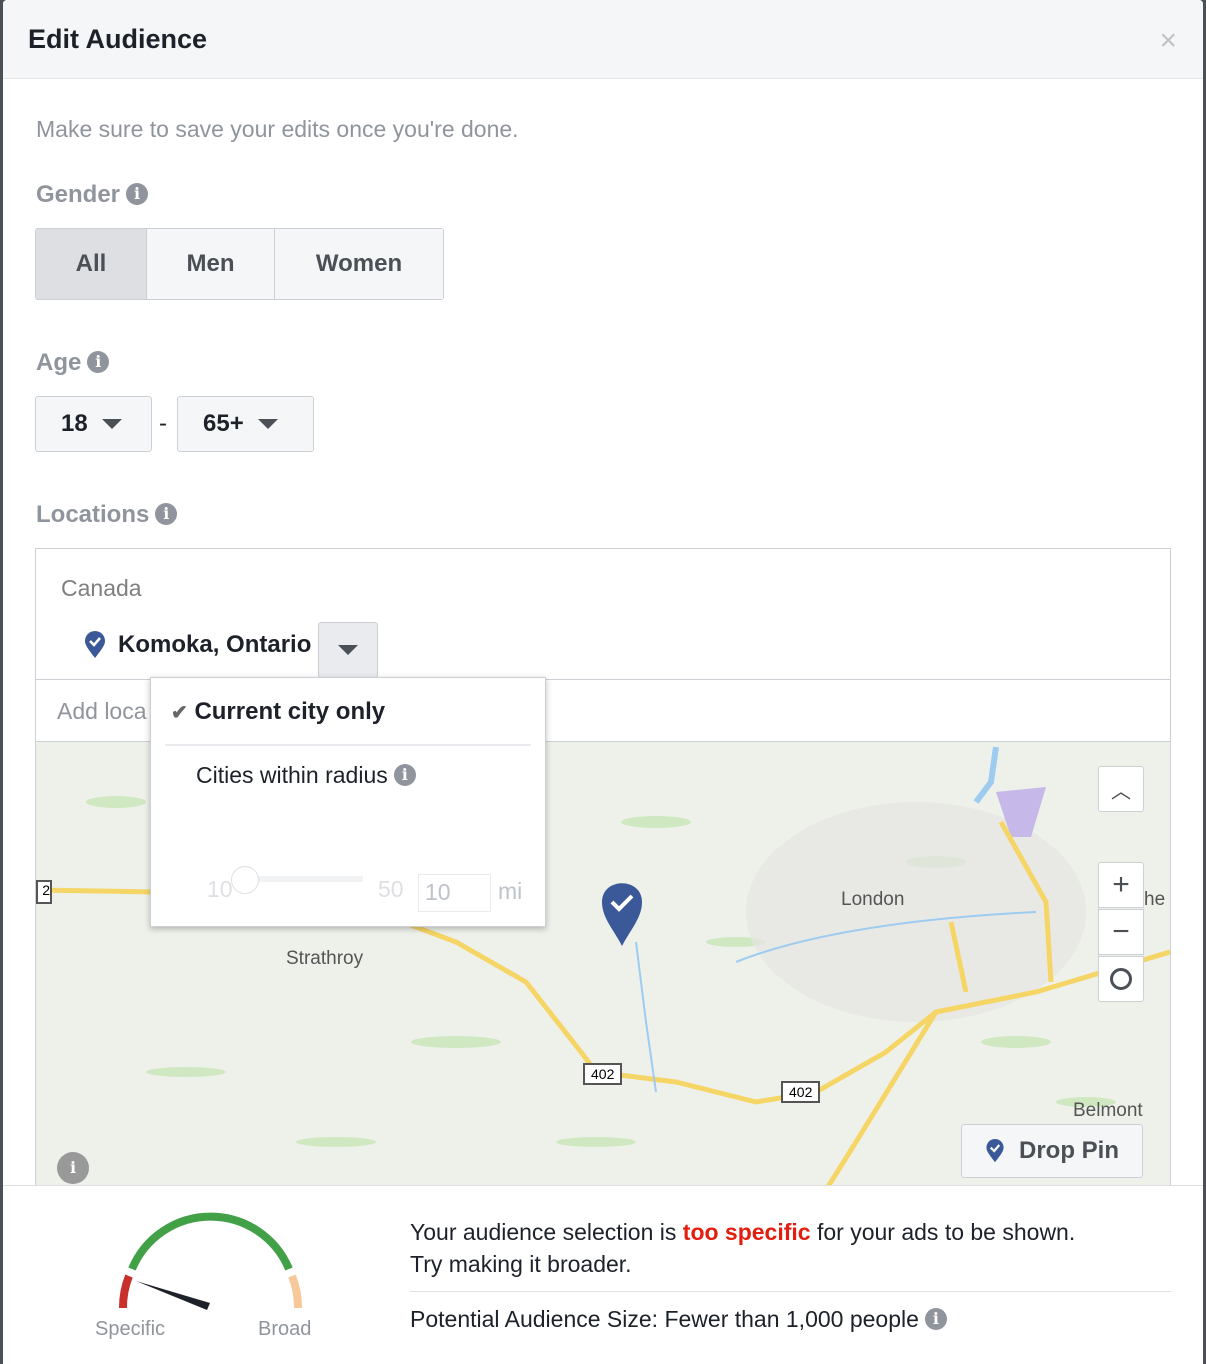  I want to click on map-label-belmont: Belmont, so click(1108, 1110).